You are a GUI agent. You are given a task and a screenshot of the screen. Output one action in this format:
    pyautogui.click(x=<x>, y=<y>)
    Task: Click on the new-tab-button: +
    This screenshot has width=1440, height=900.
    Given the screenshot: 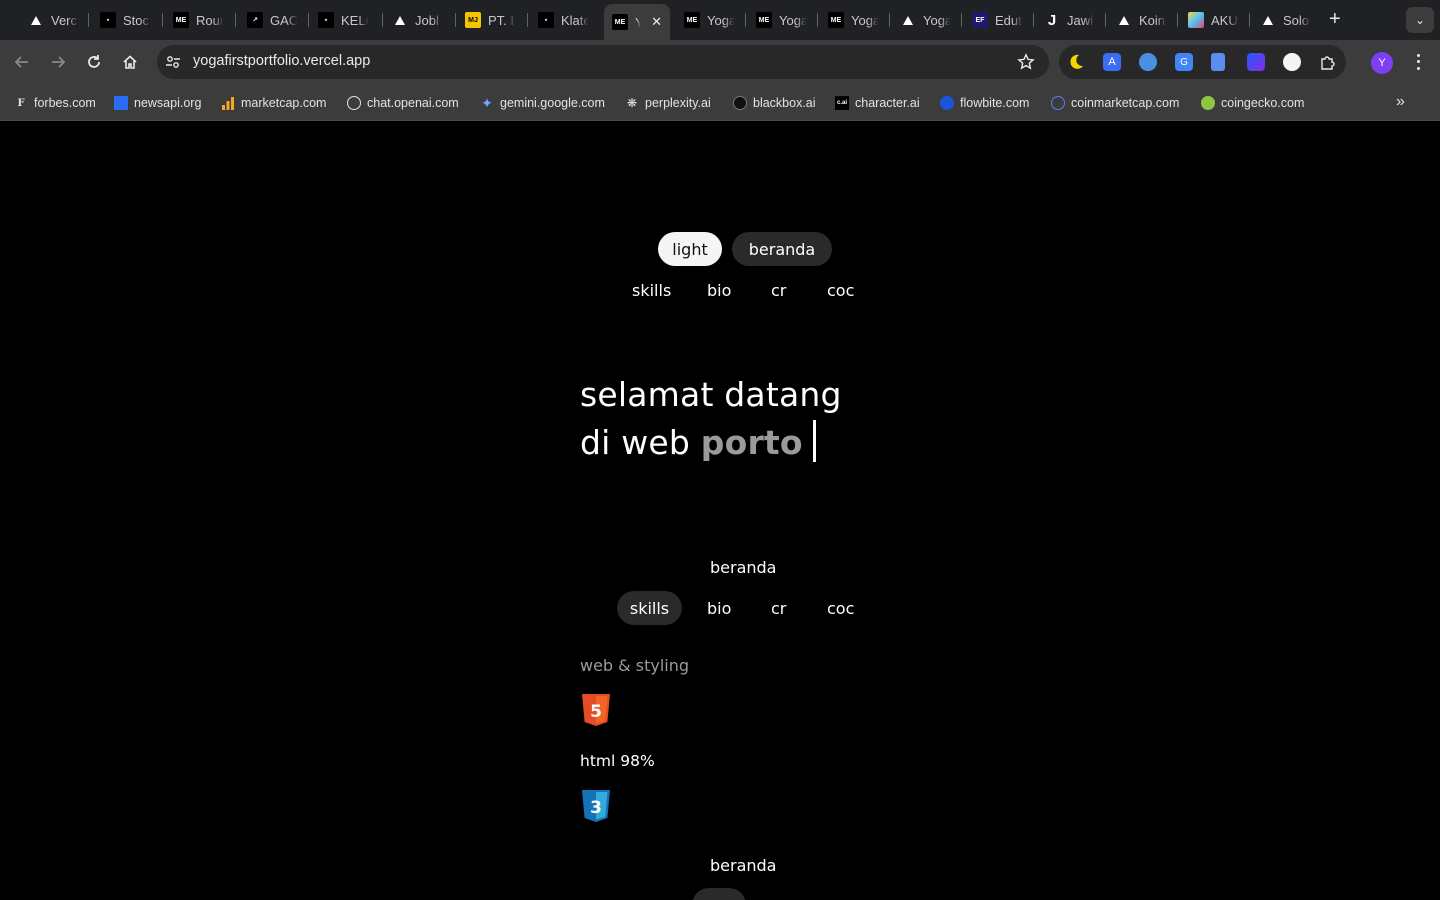 What is the action you would take?
    pyautogui.click(x=1335, y=19)
    